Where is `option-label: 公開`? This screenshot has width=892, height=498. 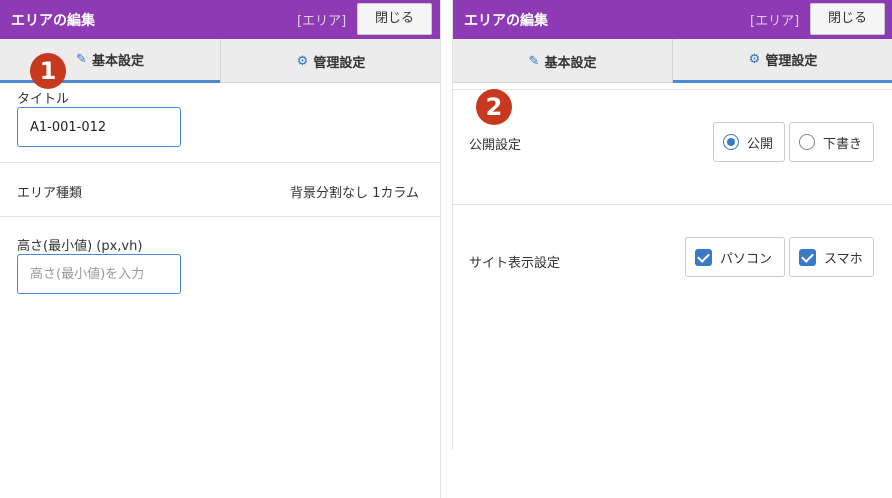
option-label: 公開 is located at coordinates (760, 144).